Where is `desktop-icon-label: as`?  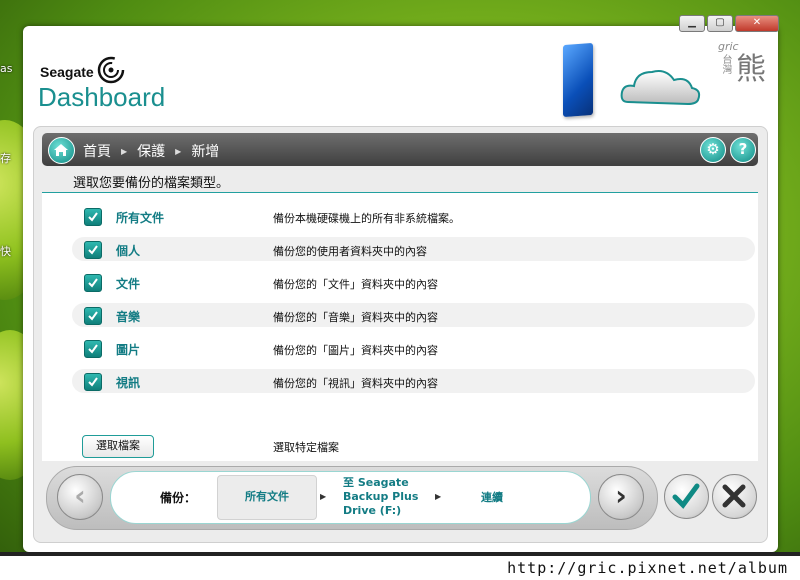
desktop-icon-label: as is located at coordinates (6, 68).